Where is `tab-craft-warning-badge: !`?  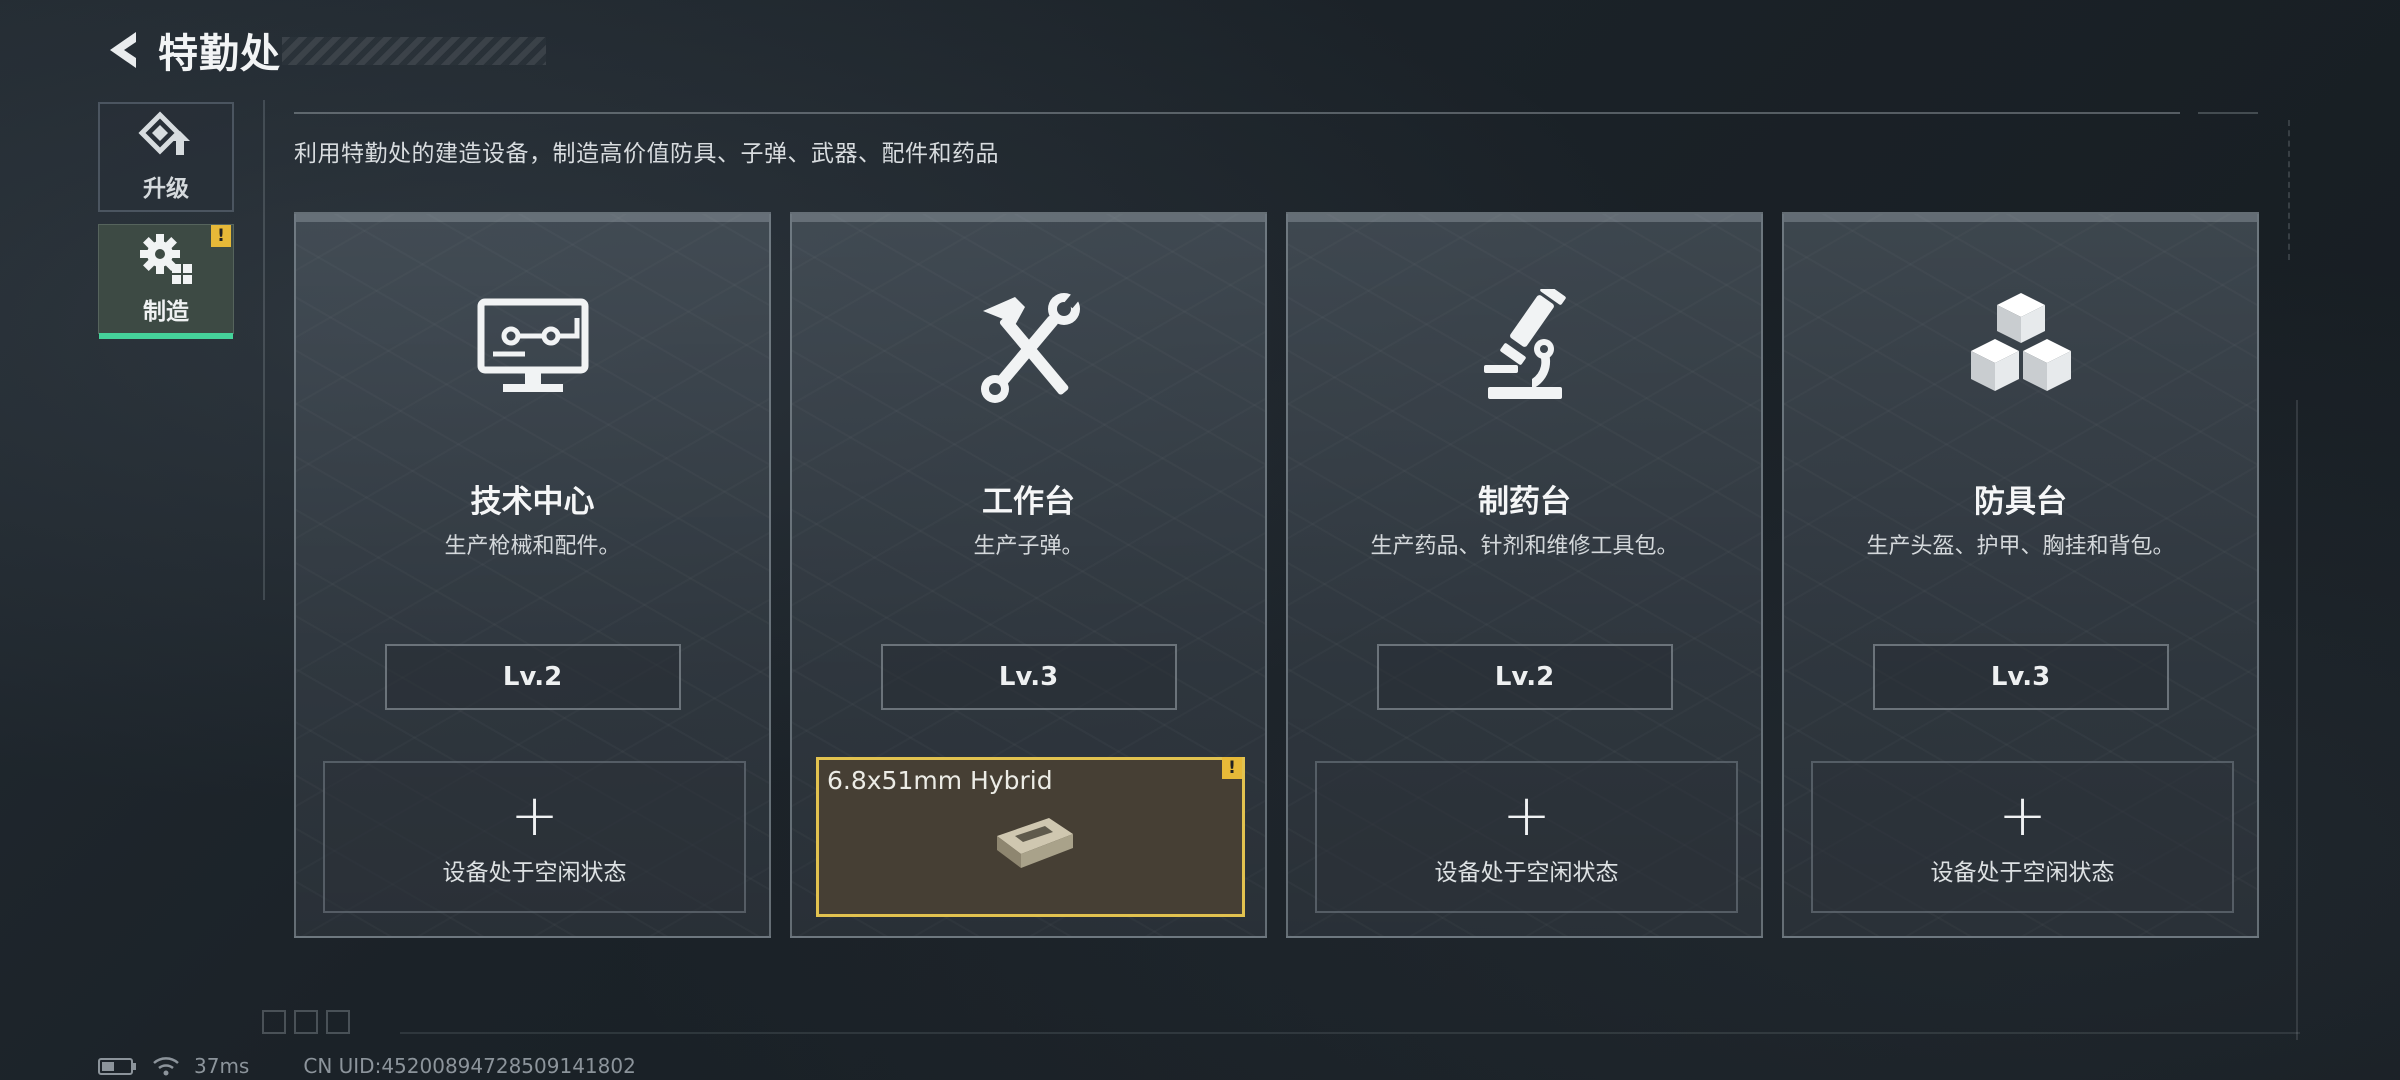 tab-craft-warning-badge: ! is located at coordinates (221, 236).